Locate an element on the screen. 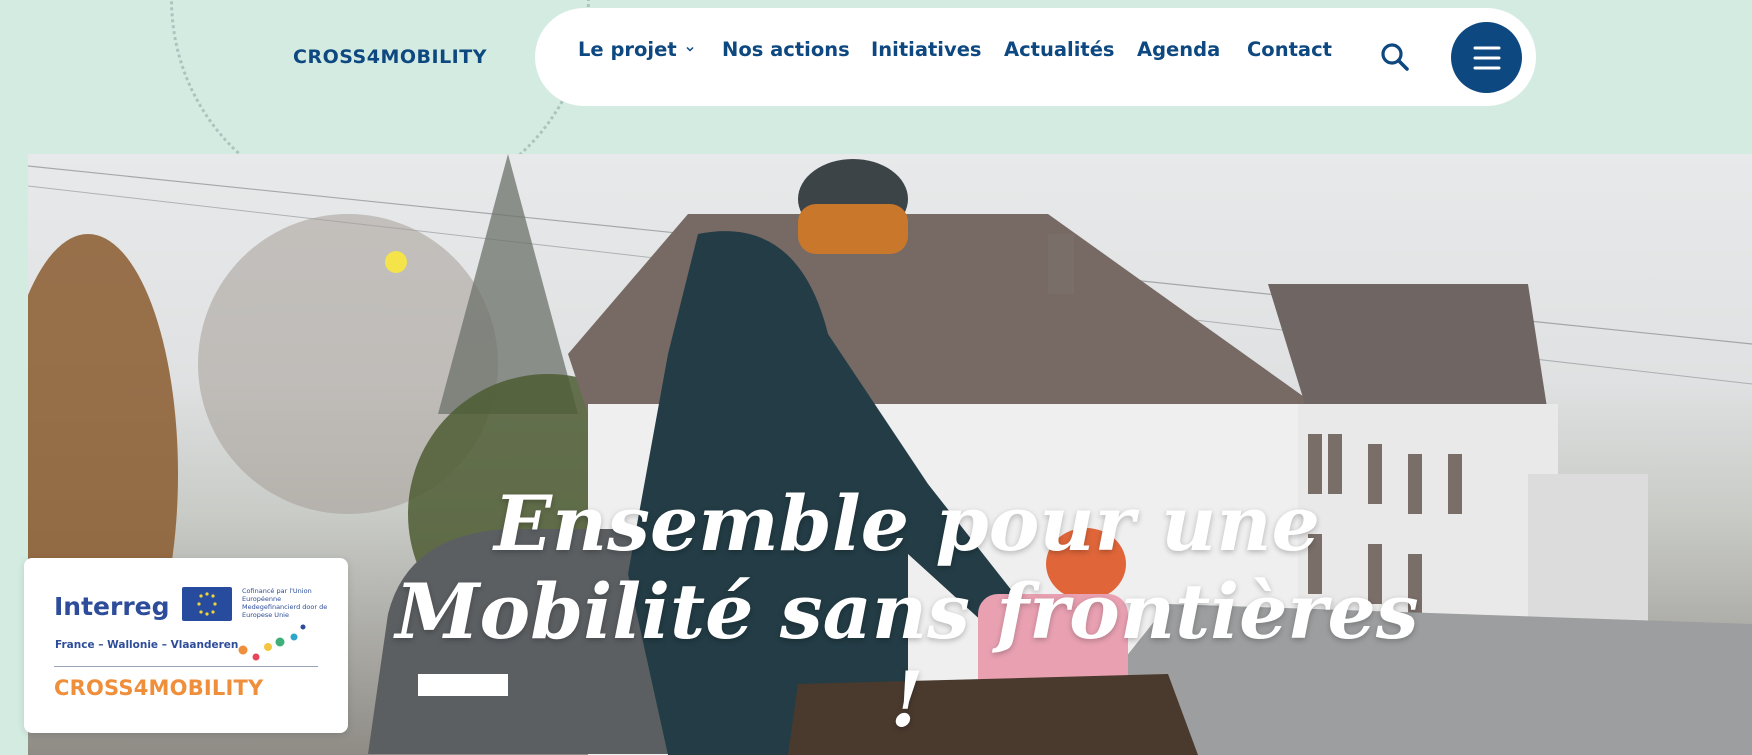  colored-dots-icon is located at coordinates (272, 642).